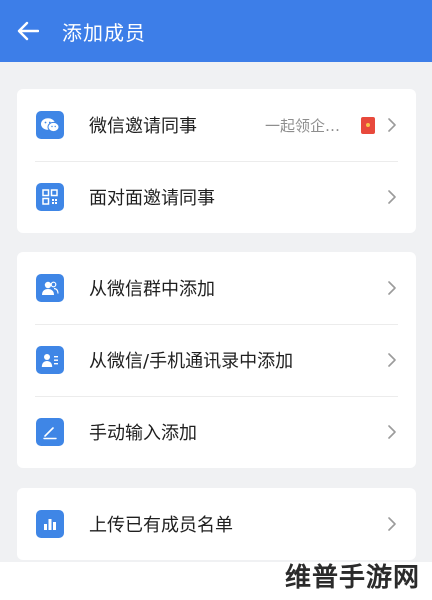 This screenshot has width=432, height=600. I want to click on upload-list-row: 上传已有成员名单, so click(216, 524).